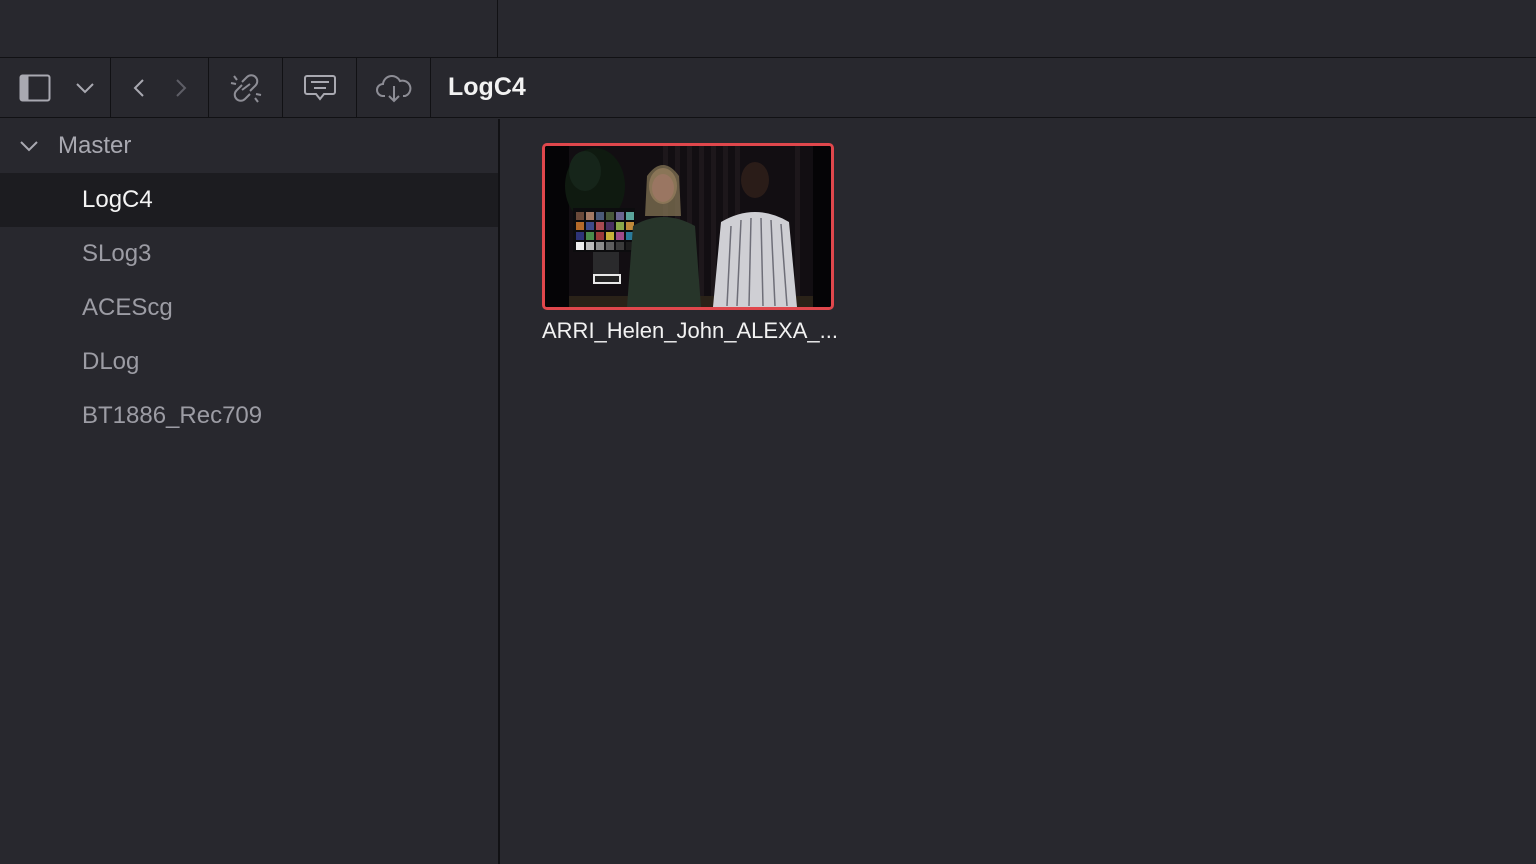 The height and width of the screenshot is (864, 1536). What do you see at coordinates (172, 415) in the screenshot?
I see `bin-item-label: BT1886_Rec709` at bounding box center [172, 415].